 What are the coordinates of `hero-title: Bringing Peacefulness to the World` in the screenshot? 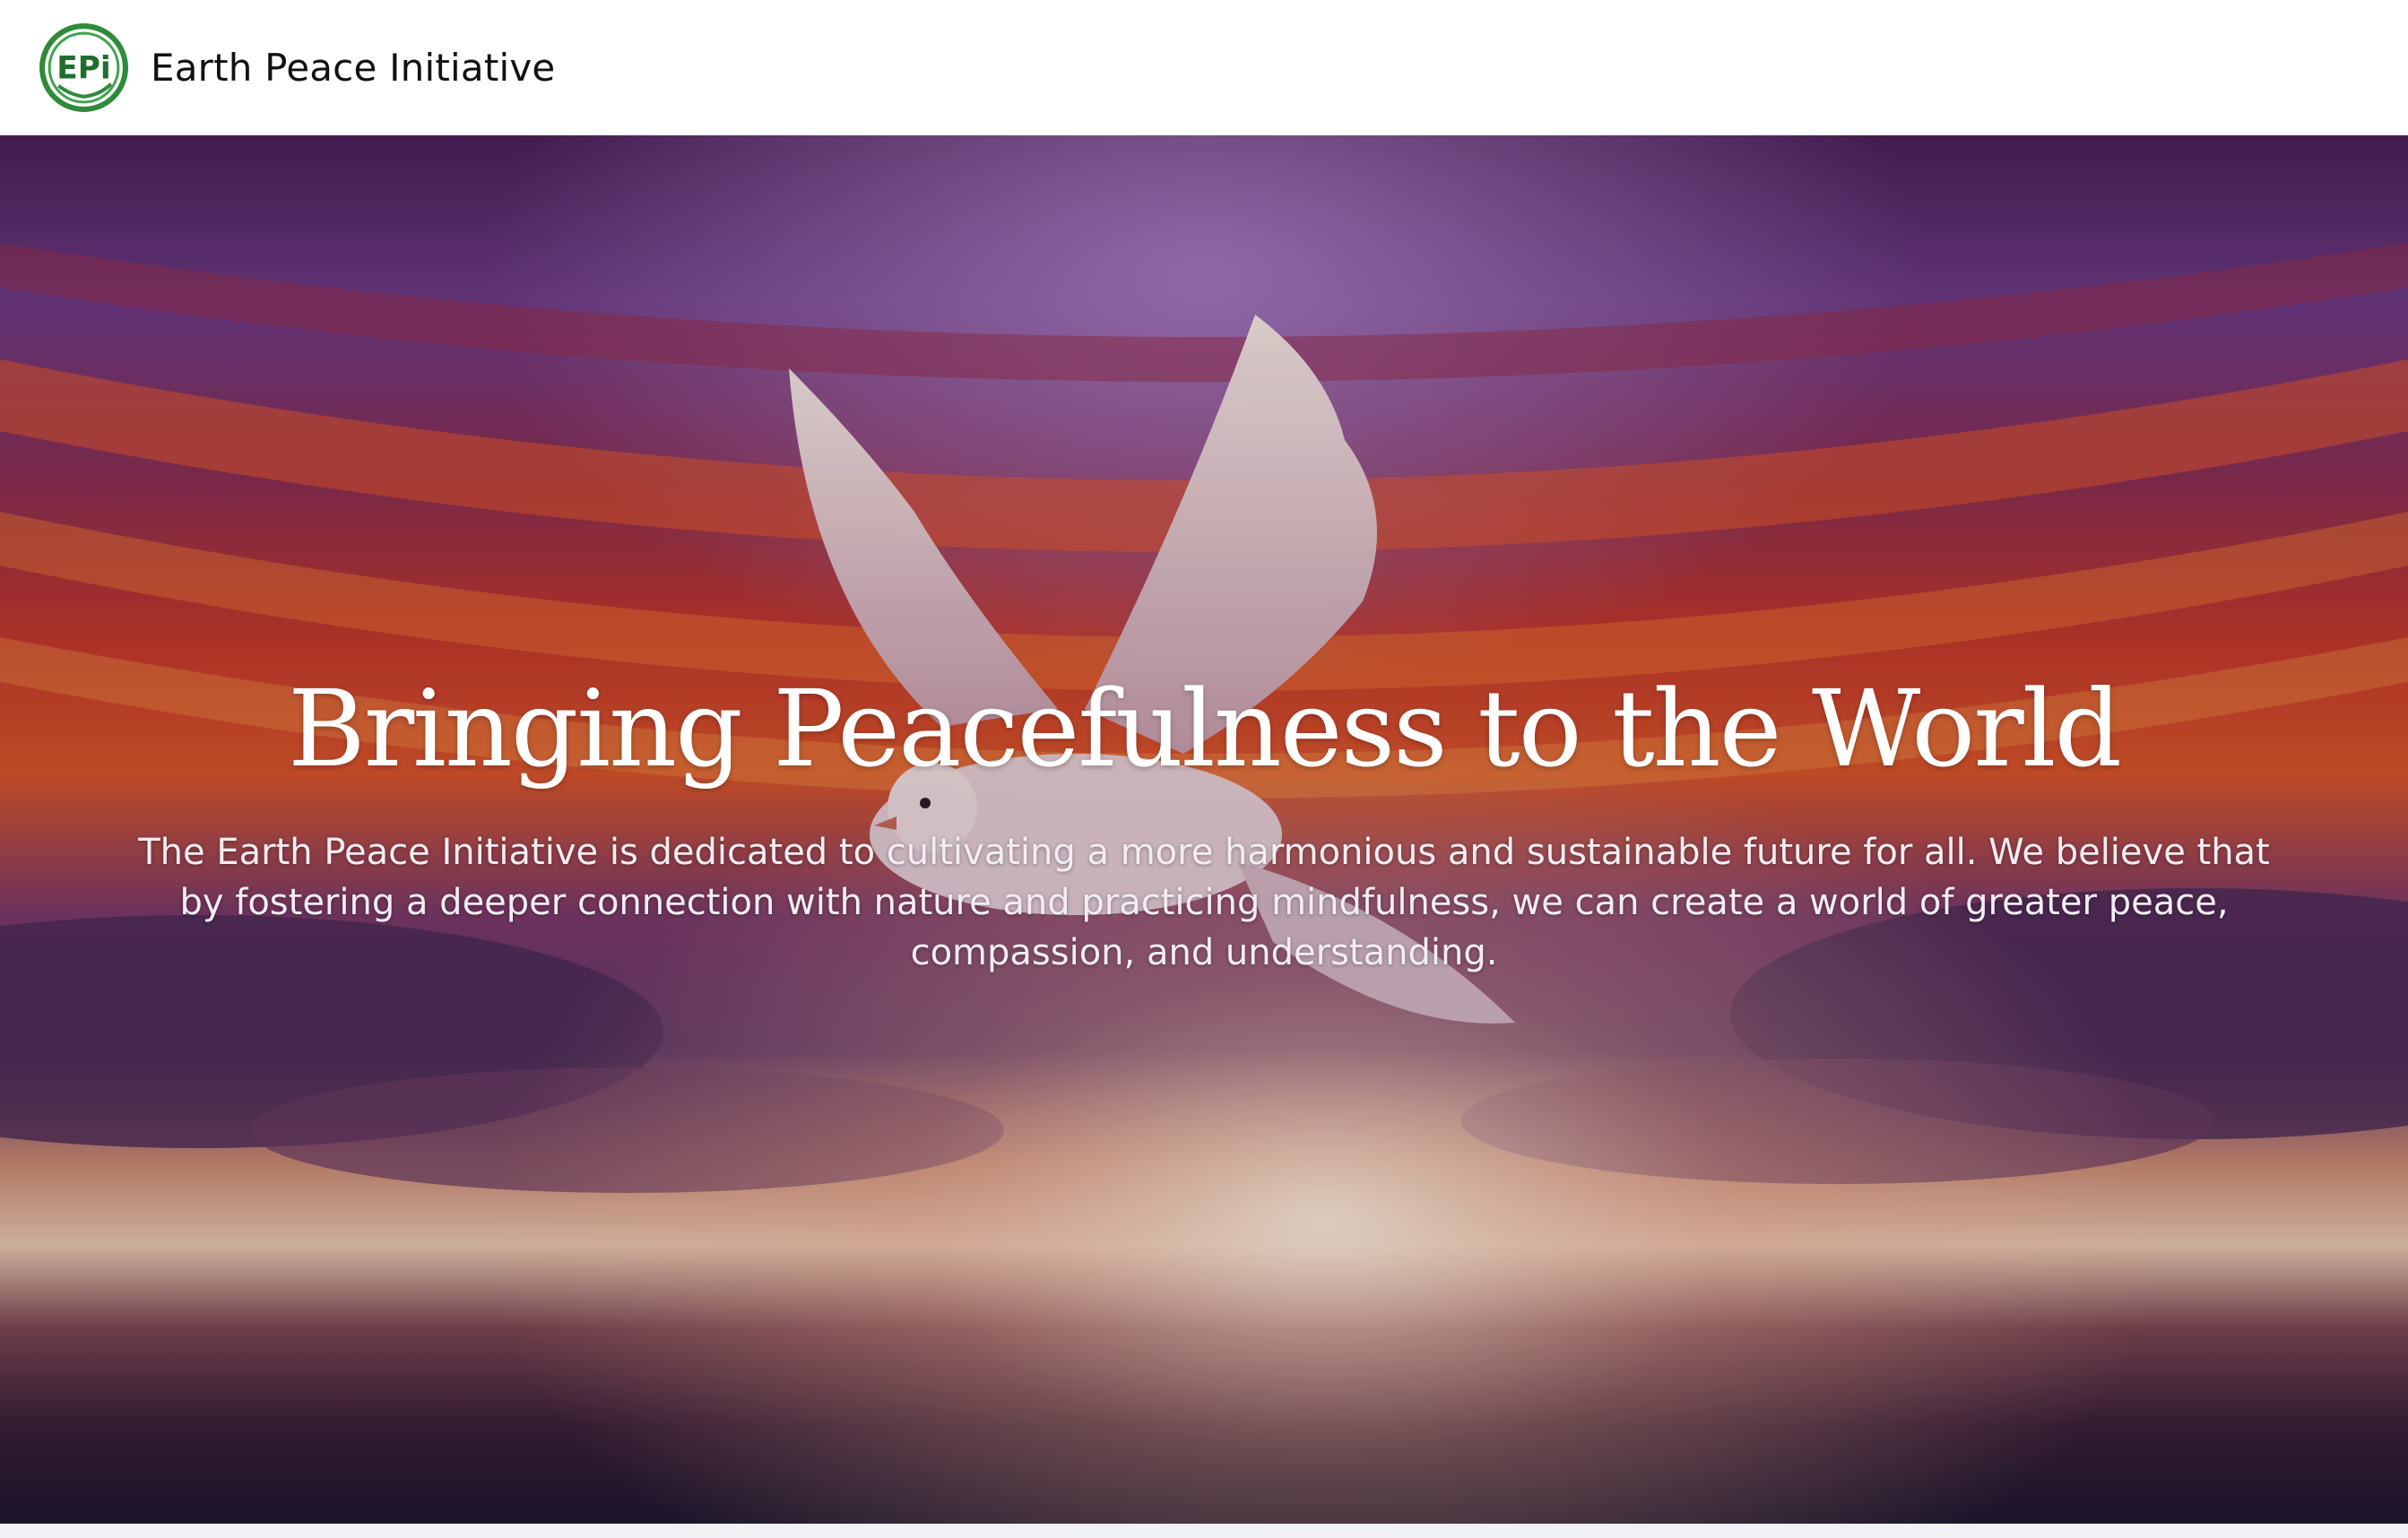 It's located at (1205, 729).